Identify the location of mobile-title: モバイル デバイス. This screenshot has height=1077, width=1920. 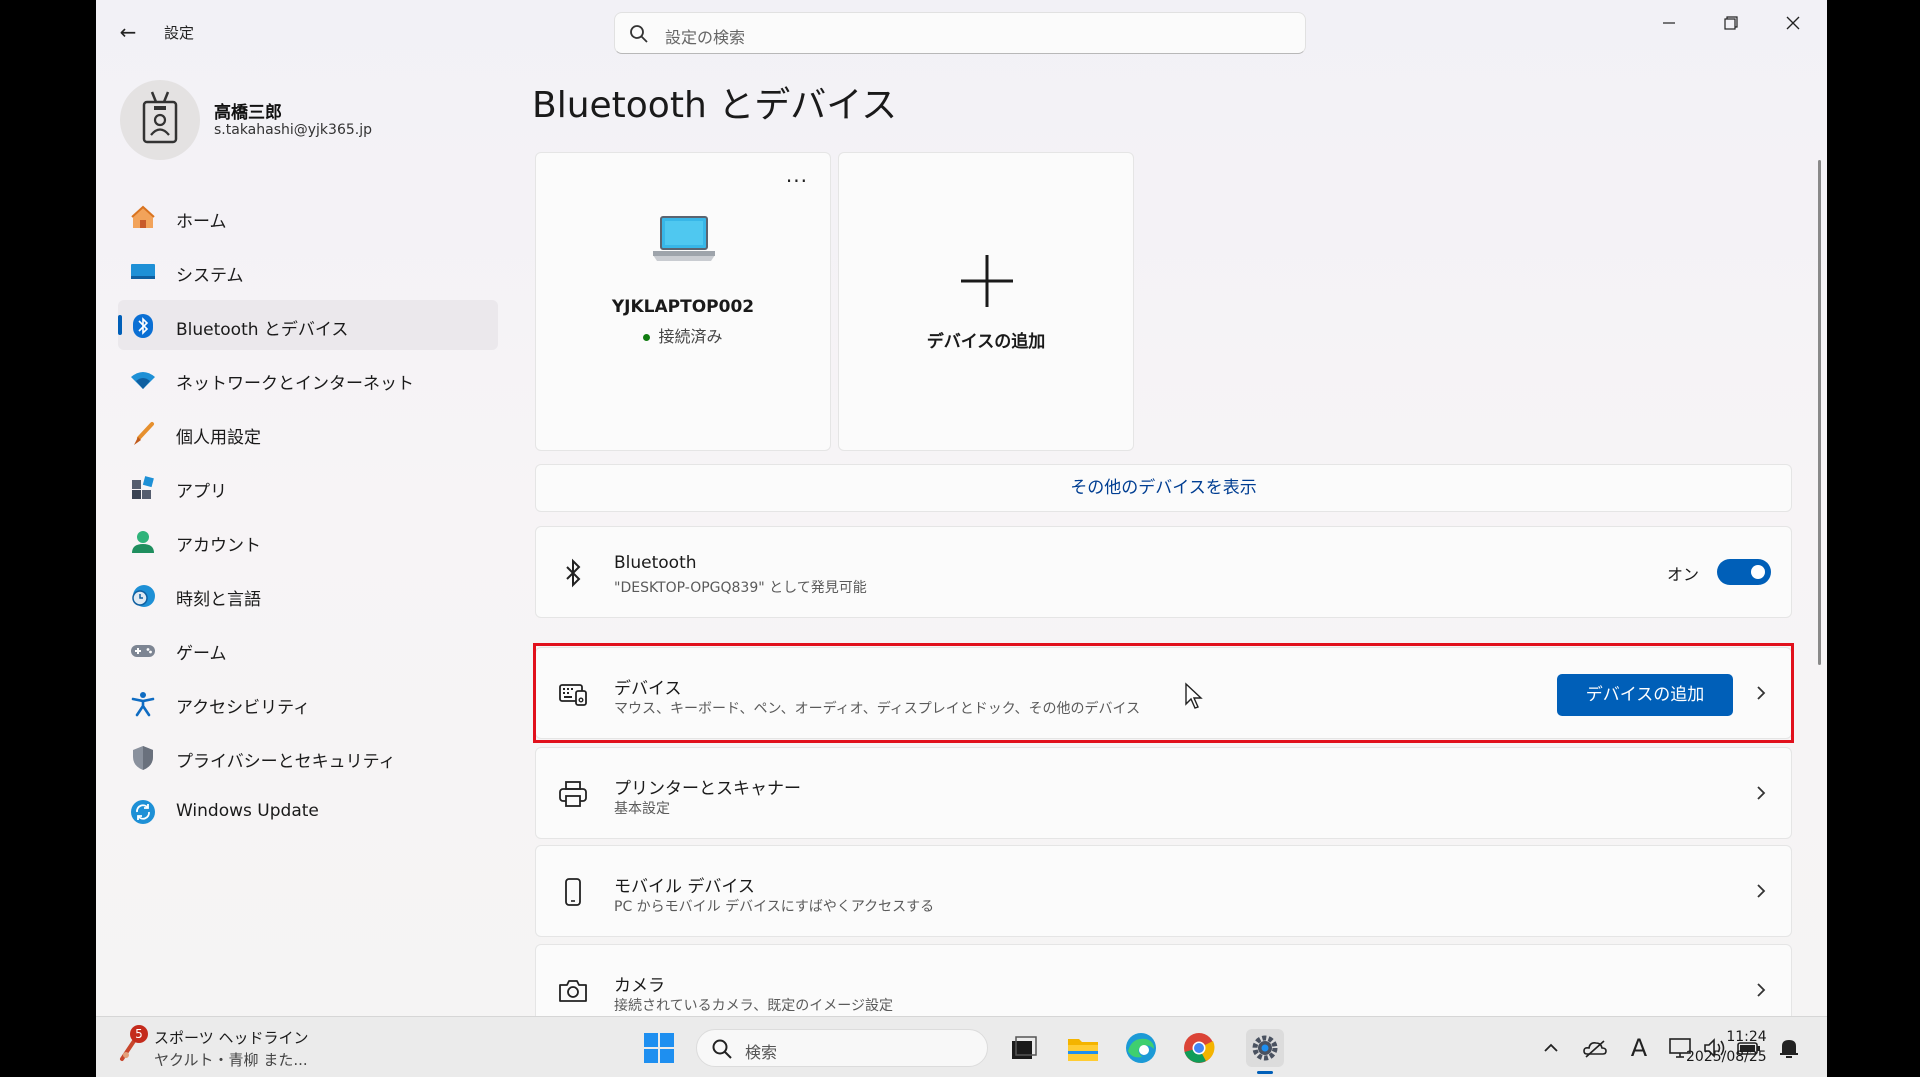
(684, 887).